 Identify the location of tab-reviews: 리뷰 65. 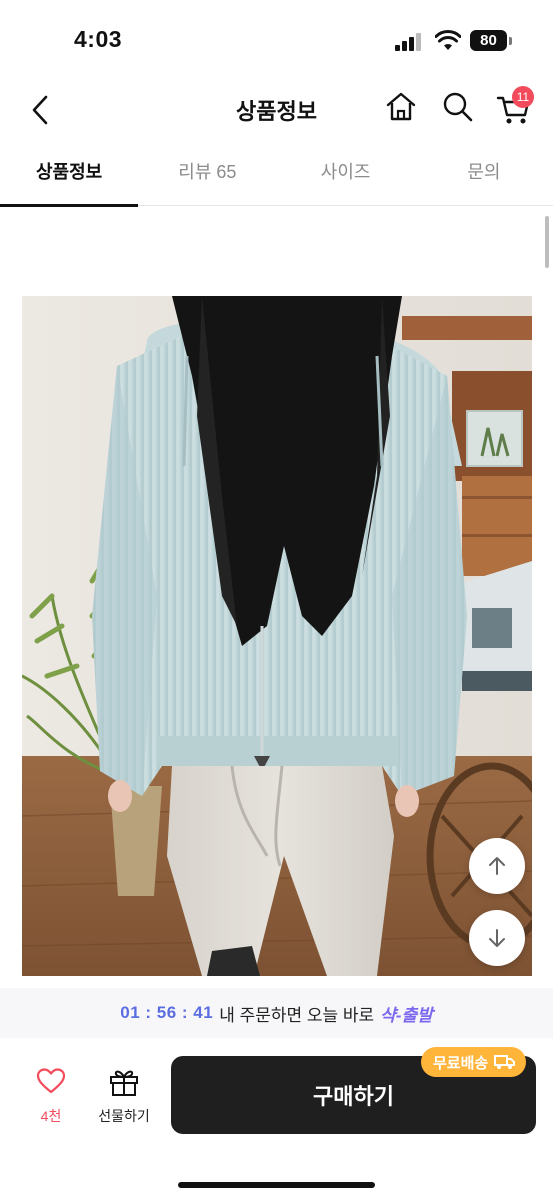
(207, 176).